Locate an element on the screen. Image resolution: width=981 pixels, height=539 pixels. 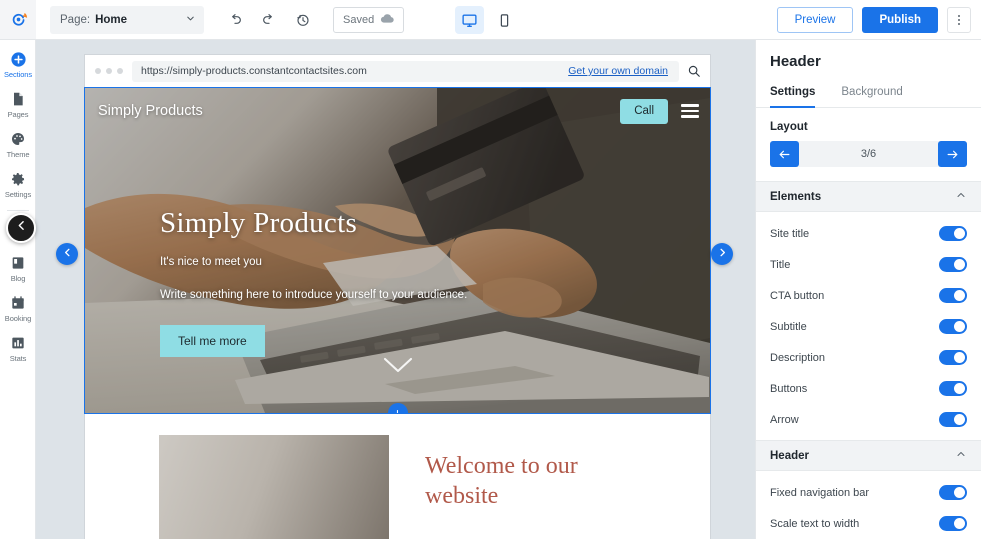
chevron-right-icon is located at coordinates (722, 254).